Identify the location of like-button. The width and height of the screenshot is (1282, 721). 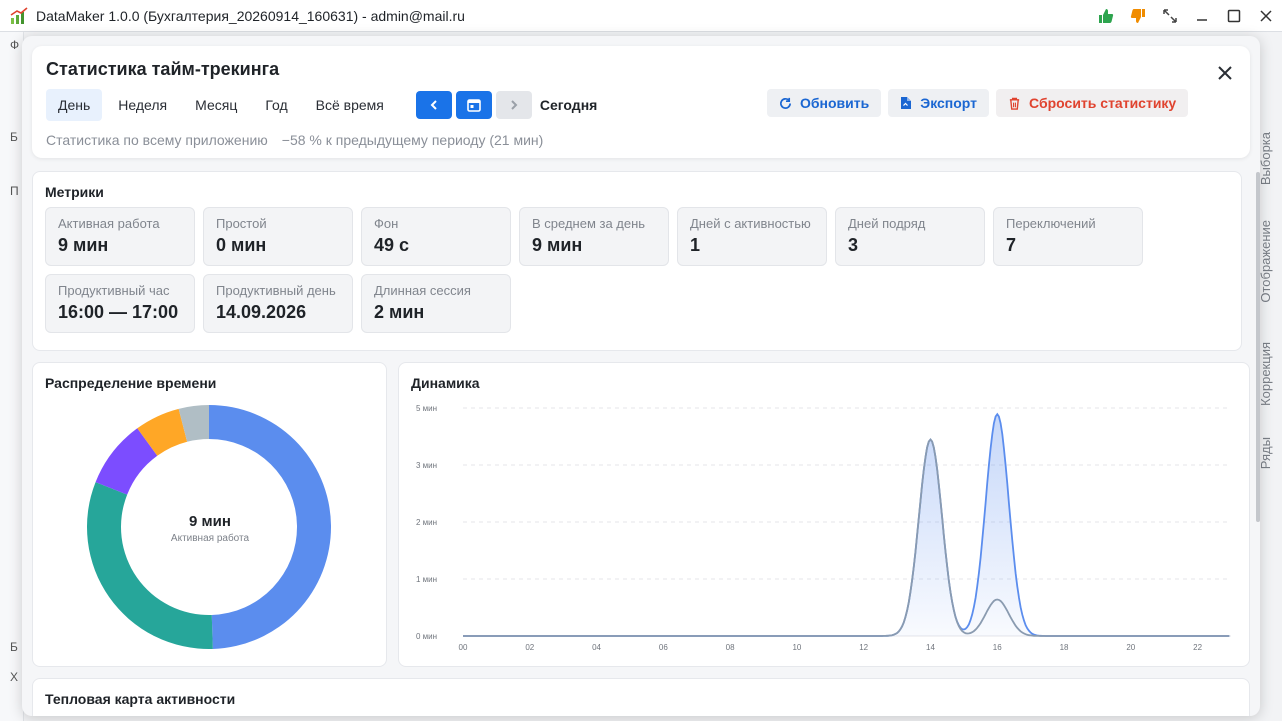
(1106, 16).